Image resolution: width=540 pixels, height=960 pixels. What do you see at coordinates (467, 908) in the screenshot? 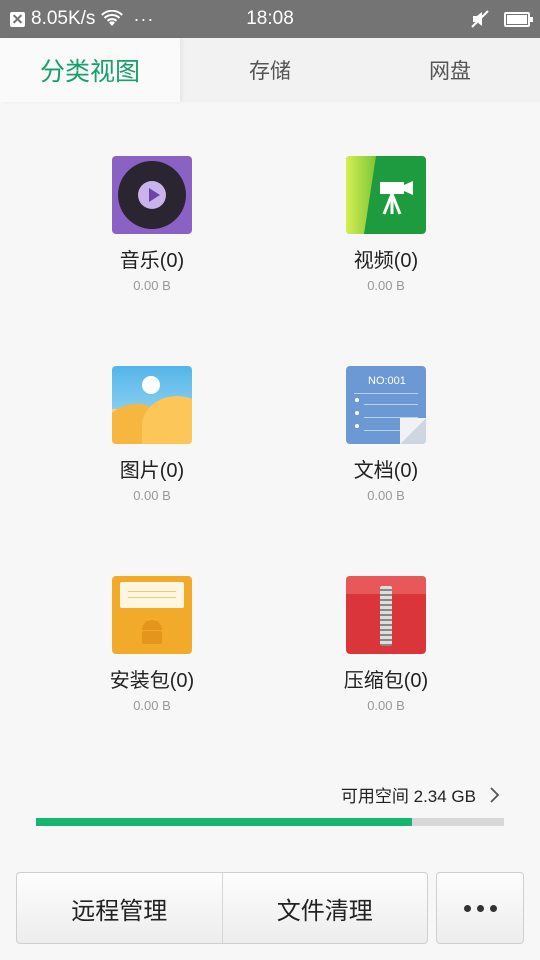
I see `more-dots-icon` at bounding box center [467, 908].